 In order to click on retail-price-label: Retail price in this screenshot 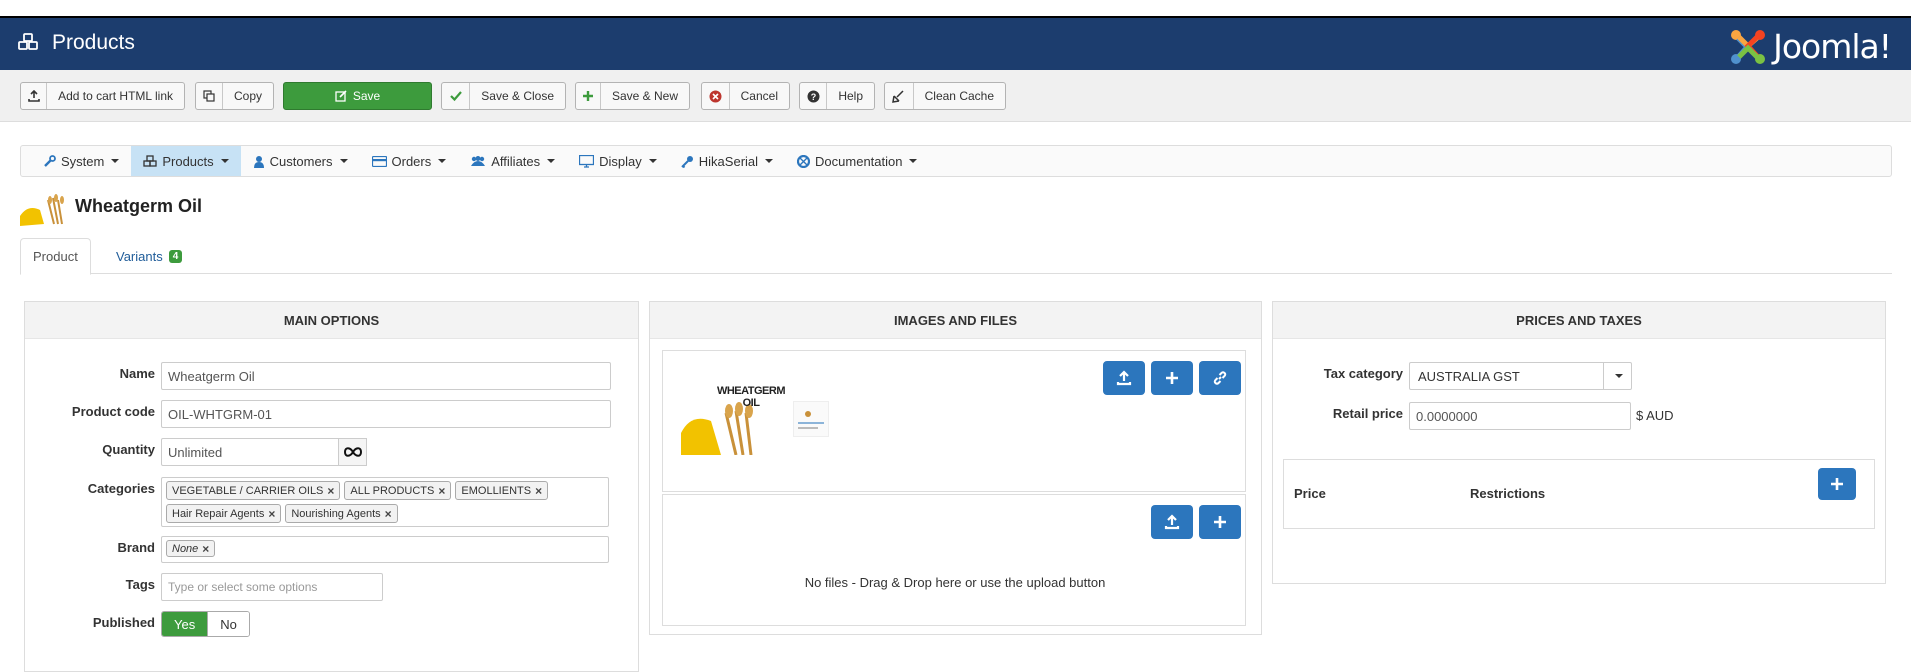, I will do `click(1367, 413)`.